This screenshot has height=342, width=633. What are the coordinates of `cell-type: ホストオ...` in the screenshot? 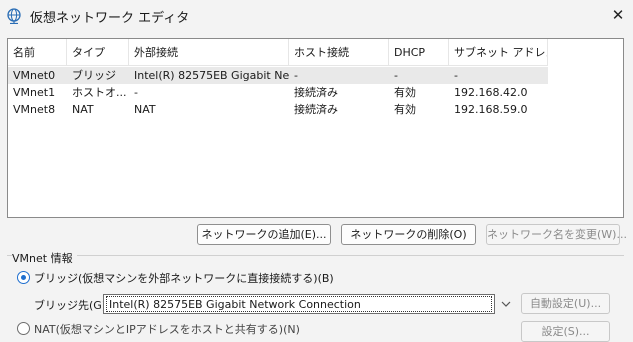 It's located at (99, 92).